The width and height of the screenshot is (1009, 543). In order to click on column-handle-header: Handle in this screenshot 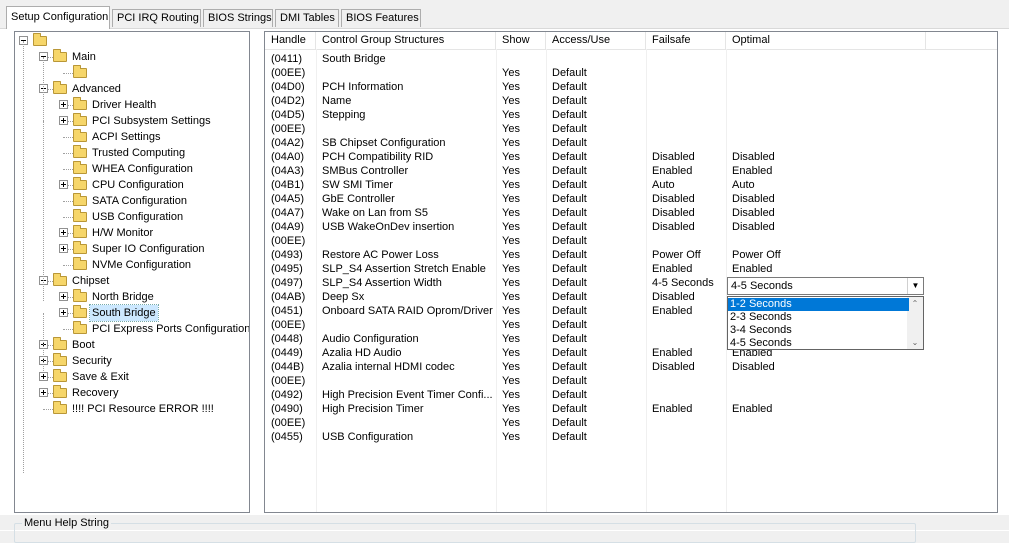, I will do `click(290, 40)`.